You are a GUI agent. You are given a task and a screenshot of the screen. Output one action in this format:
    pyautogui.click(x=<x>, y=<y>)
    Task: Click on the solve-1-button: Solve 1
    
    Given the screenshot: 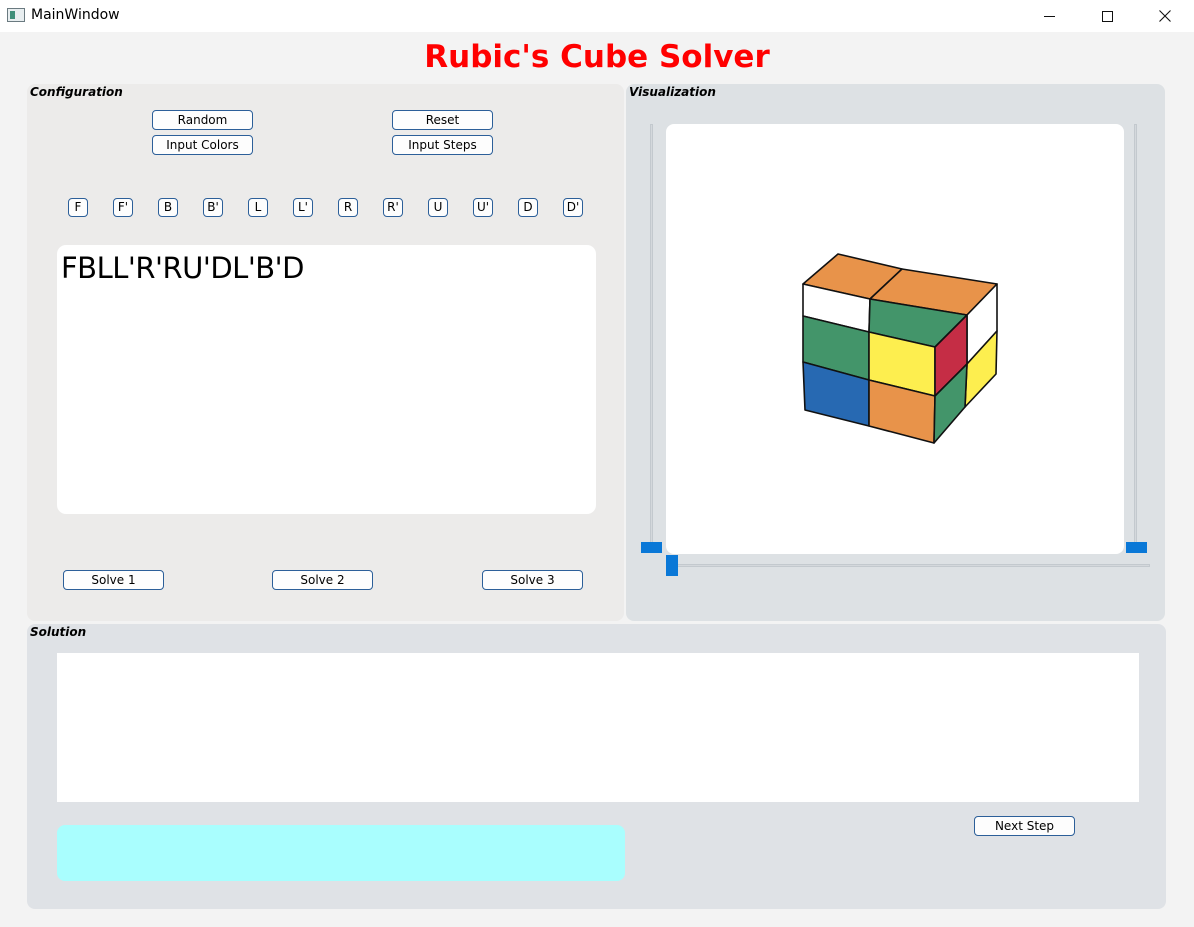 What is the action you would take?
    pyautogui.click(x=113, y=580)
    